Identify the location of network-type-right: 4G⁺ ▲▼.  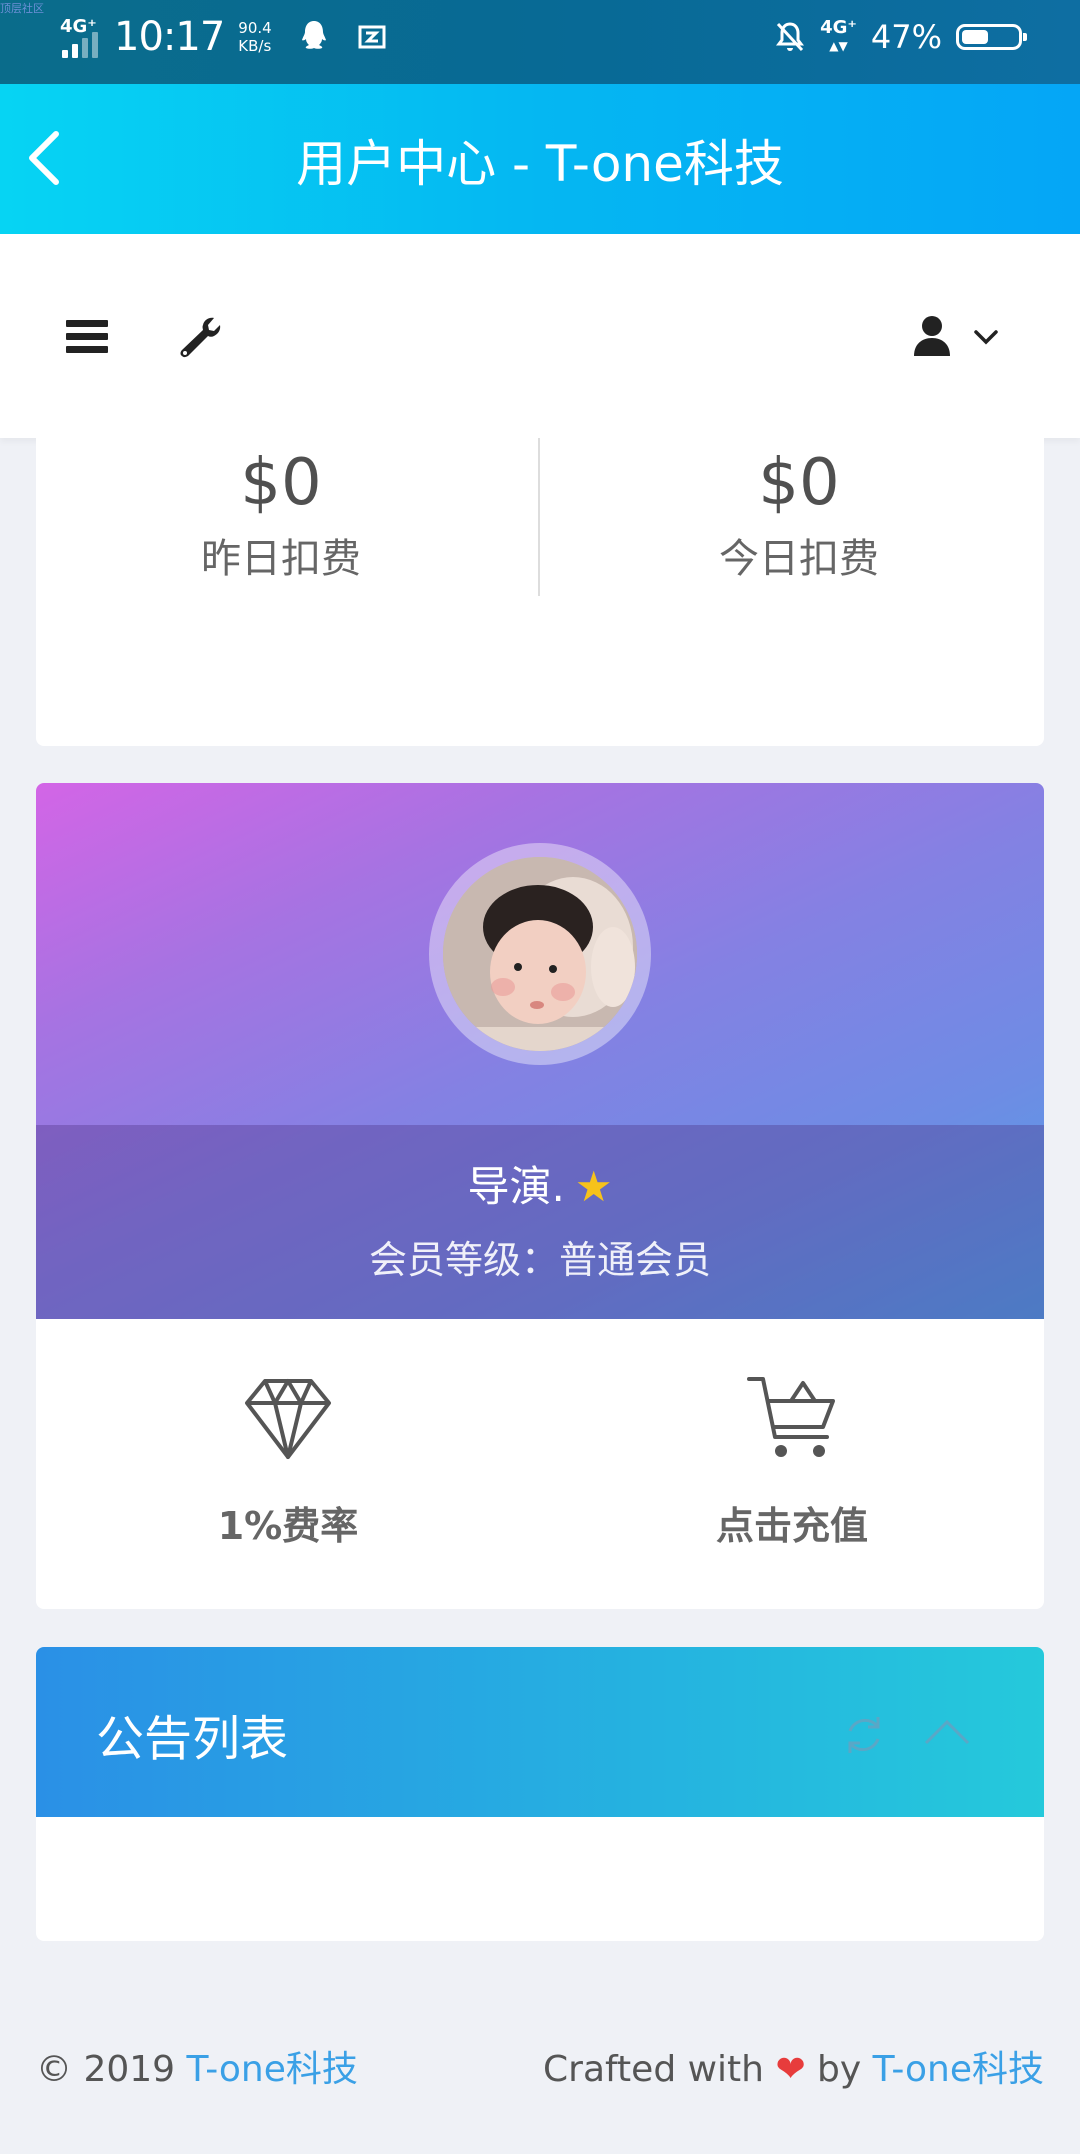
(838, 35).